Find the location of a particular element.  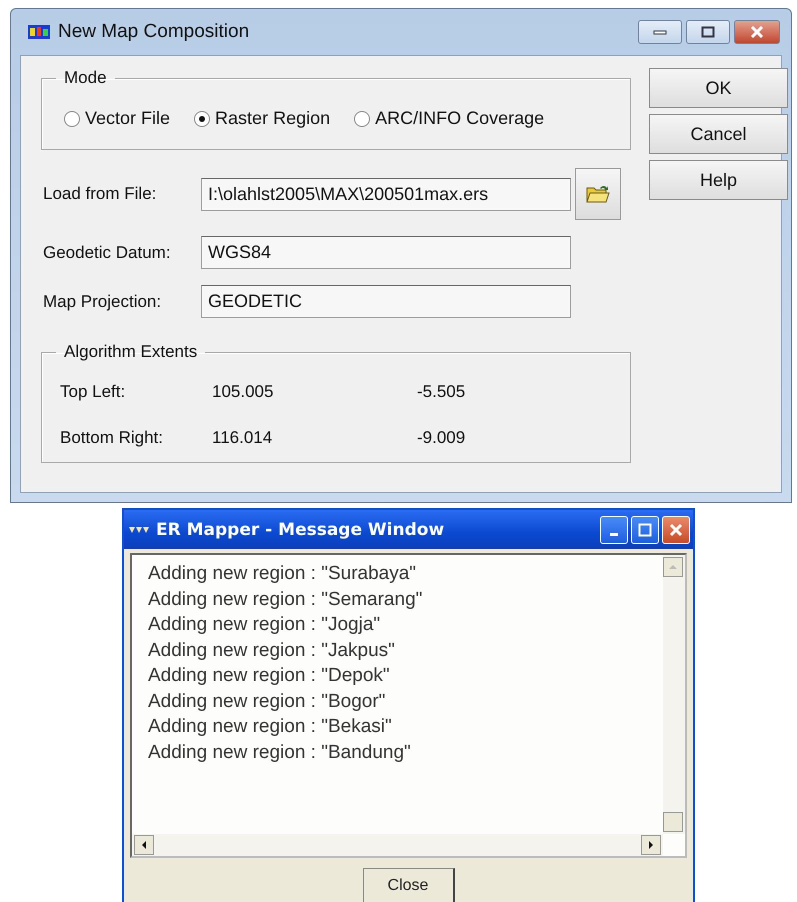

app-icon is located at coordinates (39, 32).